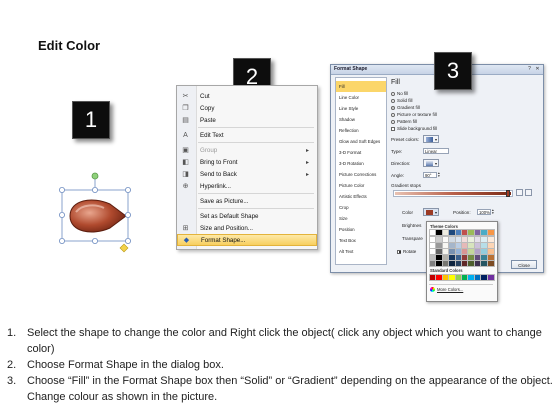 Image resolution: width=560 pixels, height=420 pixels. Describe the element at coordinates (406, 251) in the screenshot. I see `rotate-with-shape-checkbox: Rotate` at that location.